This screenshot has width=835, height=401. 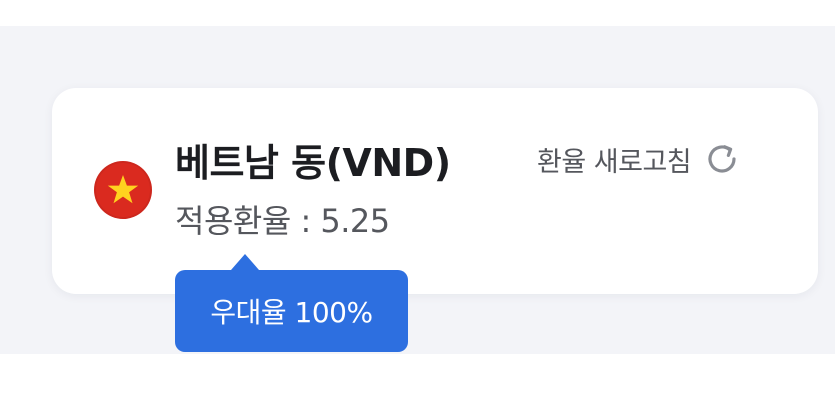 I want to click on preferential-rate-tooltip: 우대율 100%, so click(x=291, y=303).